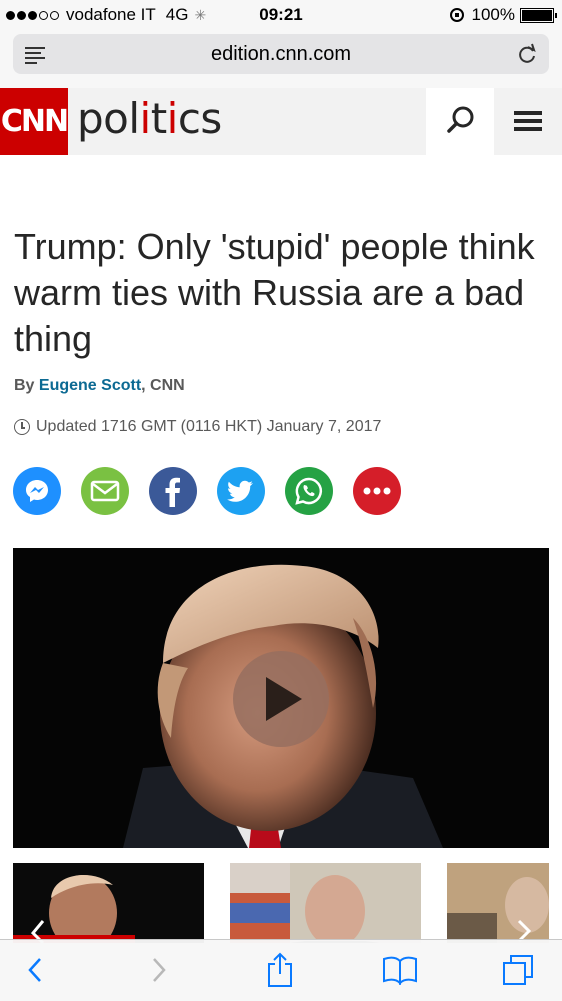  I want to click on rotation-lock-icon, so click(456, 15).